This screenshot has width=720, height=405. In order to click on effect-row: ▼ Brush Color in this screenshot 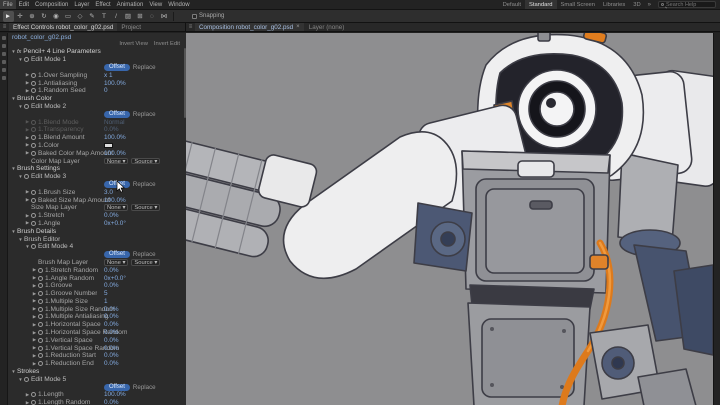, I will do `click(97, 99)`.